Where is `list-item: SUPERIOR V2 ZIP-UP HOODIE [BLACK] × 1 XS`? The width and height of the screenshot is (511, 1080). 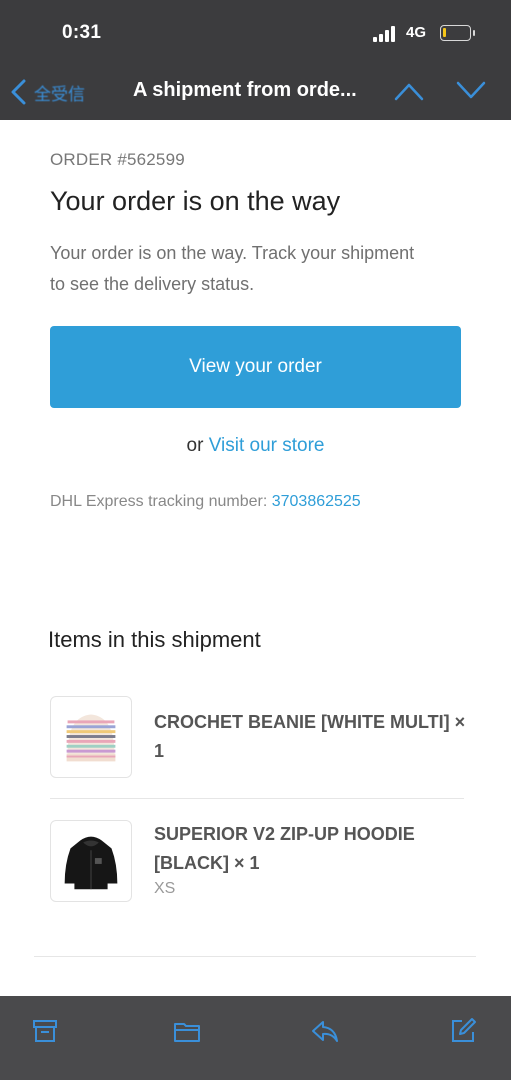 list-item: SUPERIOR V2 ZIP-UP HOODIE [BLACK] × 1 XS is located at coordinates (260, 861).